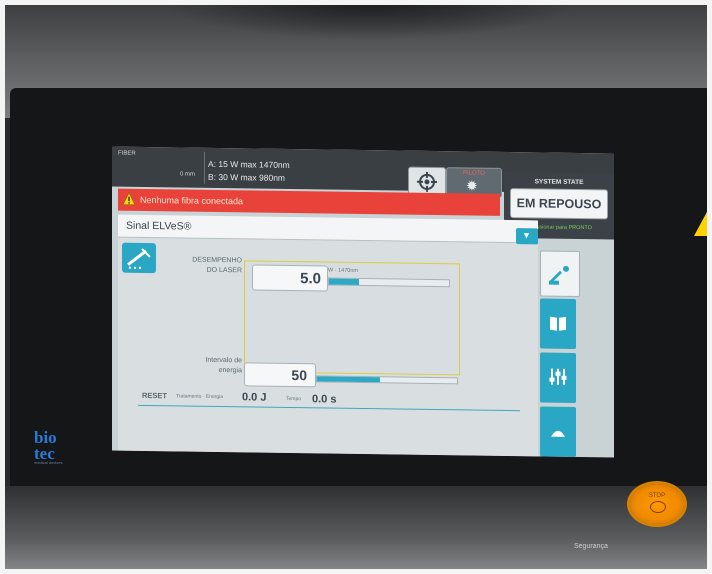 Image resolution: width=712 pixels, height=574 pixels. I want to click on signal-selector: Sinal ELVeS®, so click(328, 229).